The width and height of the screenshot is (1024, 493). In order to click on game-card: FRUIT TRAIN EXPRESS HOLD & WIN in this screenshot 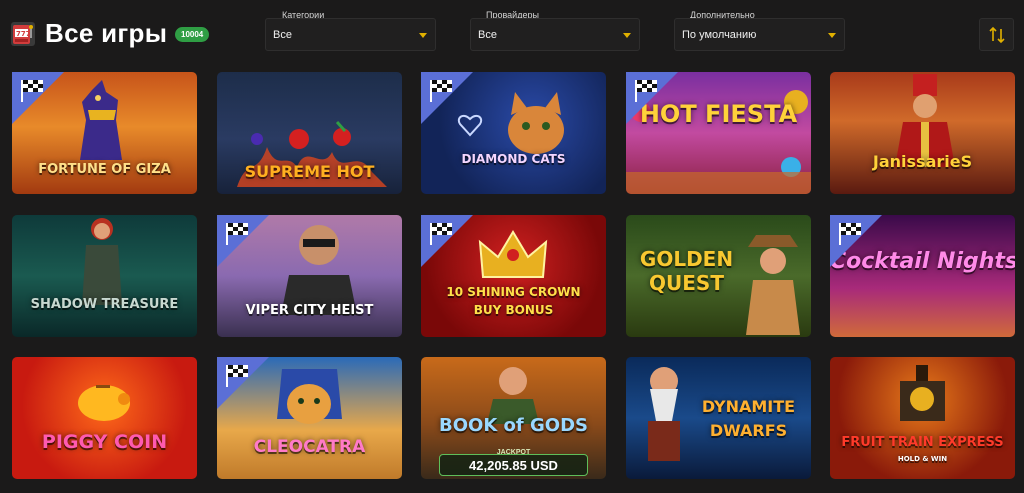, I will do `click(922, 418)`.